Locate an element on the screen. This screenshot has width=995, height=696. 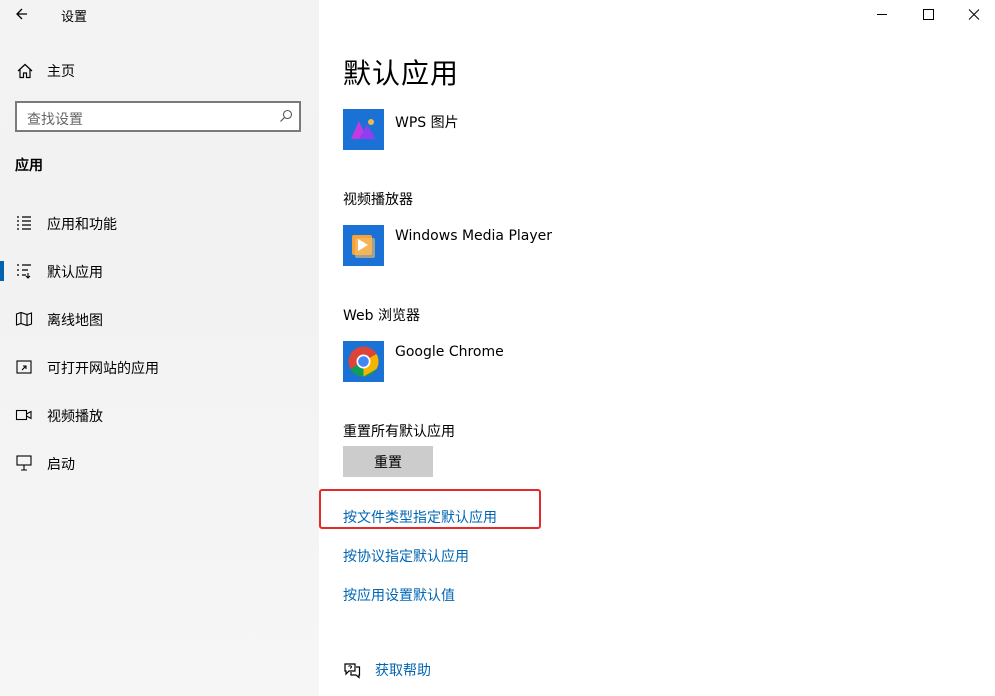
sidebar-item-label: 离线地图 is located at coordinates (75, 321).